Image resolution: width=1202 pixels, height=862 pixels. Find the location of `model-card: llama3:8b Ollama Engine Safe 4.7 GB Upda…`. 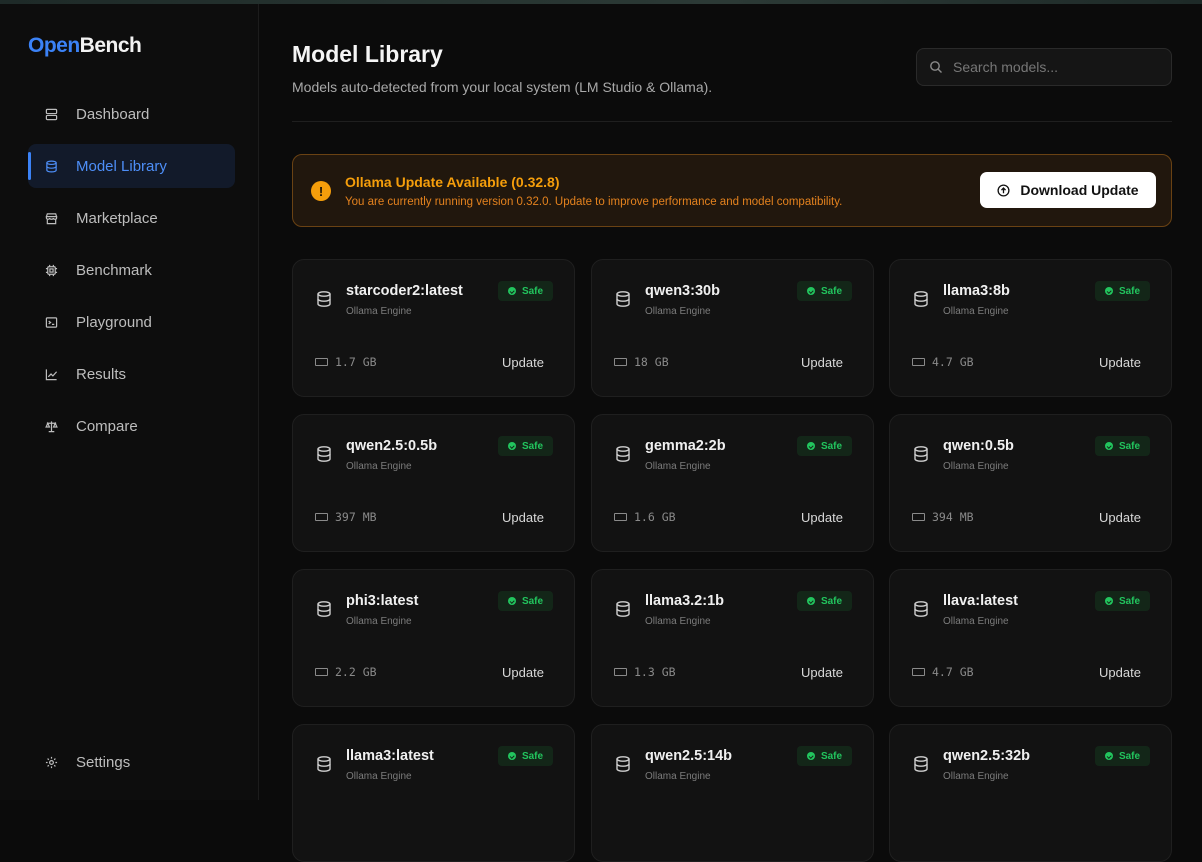

model-card: llama3:8b Ollama Engine Safe 4.7 GB Upda… is located at coordinates (1030, 328).